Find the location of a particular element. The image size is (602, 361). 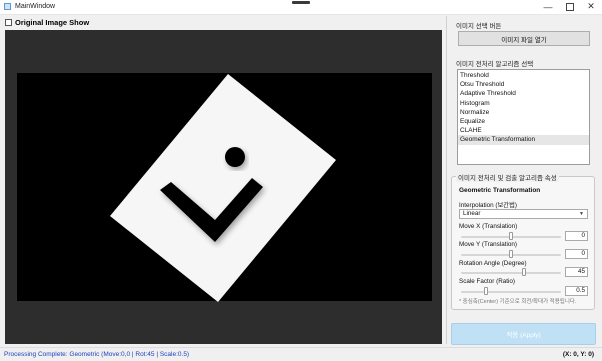

rotation-slider-thumb is located at coordinates (523, 272).